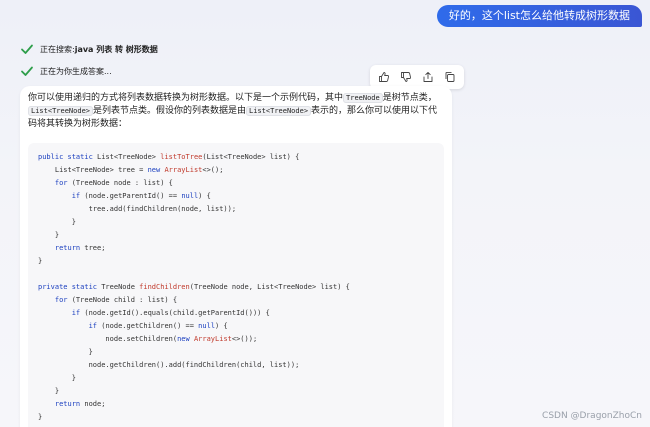 This screenshot has height=427, width=650. What do you see at coordinates (213, 170) in the screenshot?
I see `code-token: <>();` at bounding box center [213, 170].